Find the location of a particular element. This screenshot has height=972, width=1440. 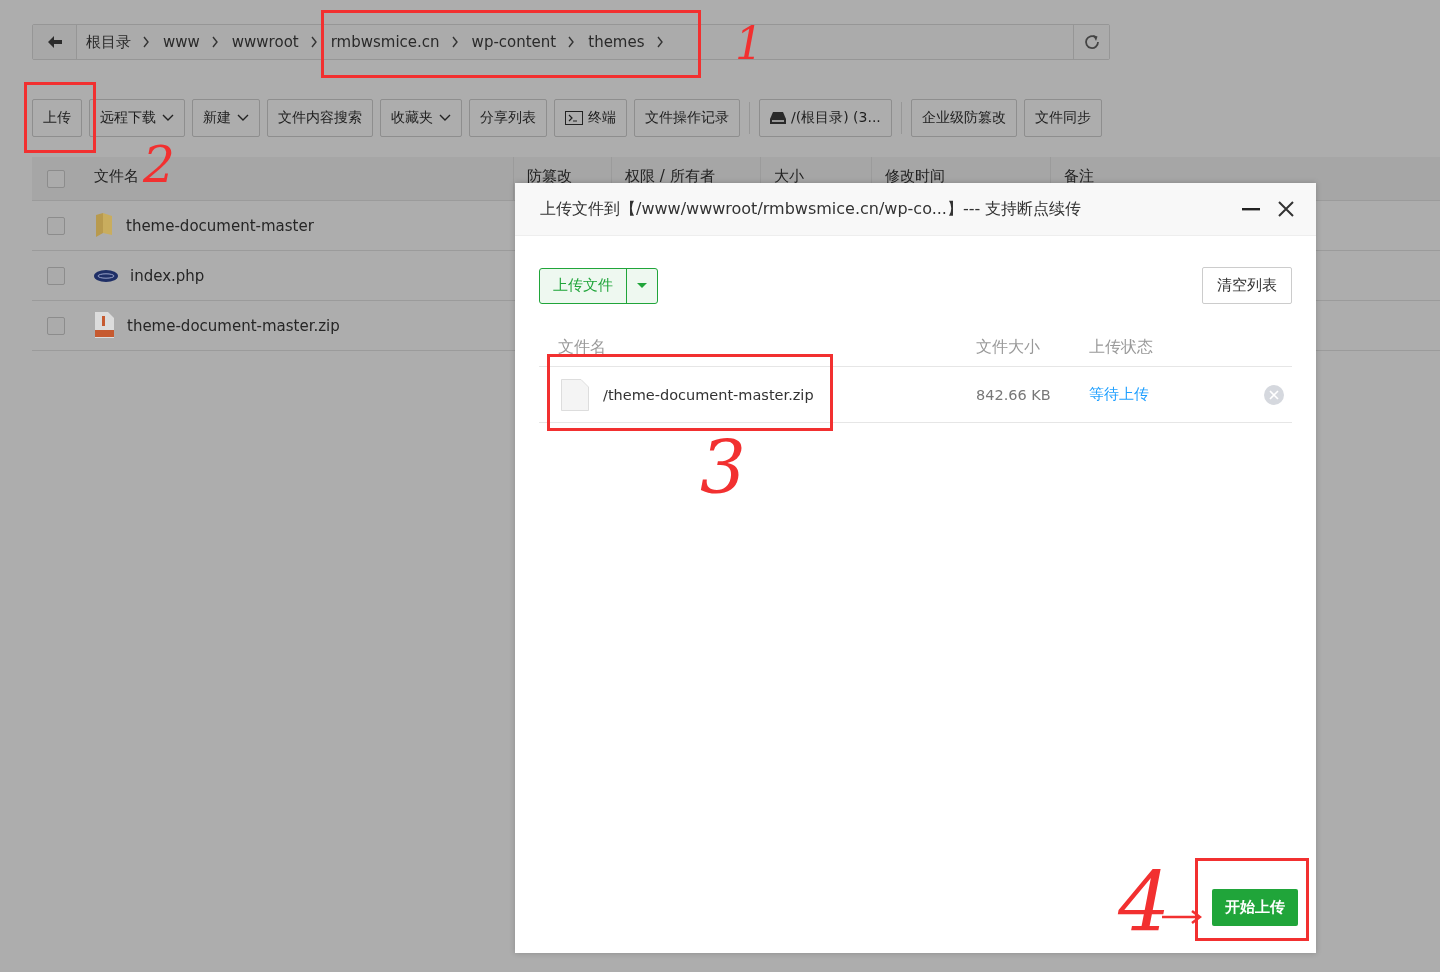

toolbar-button: 文件操作记录 is located at coordinates (687, 118).